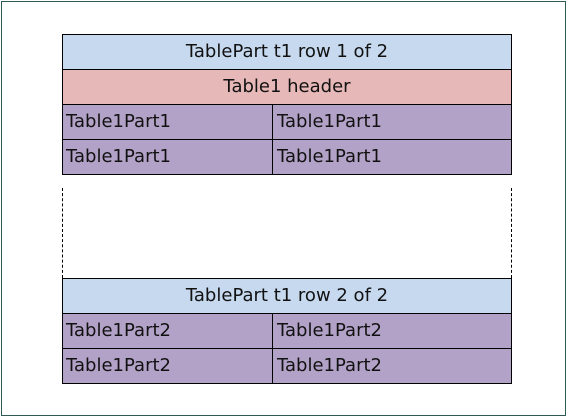 This screenshot has width=569, height=418. I want to click on table-part-1-title: TablePart t1 row 1 of 2, so click(287, 52).